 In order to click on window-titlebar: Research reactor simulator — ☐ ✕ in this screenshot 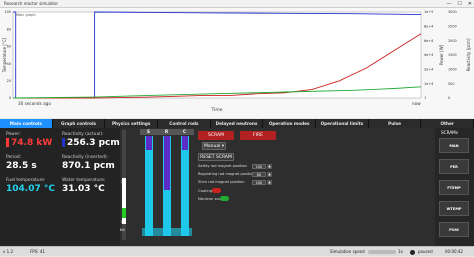, I will do `click(237, 4)`.